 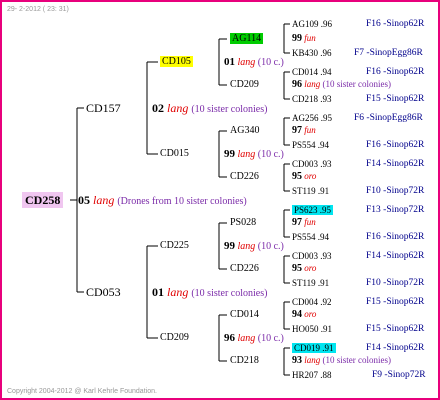 I want to click on gen4-origin-15: F14 -Sinop62R, so click(x=395, y=348).